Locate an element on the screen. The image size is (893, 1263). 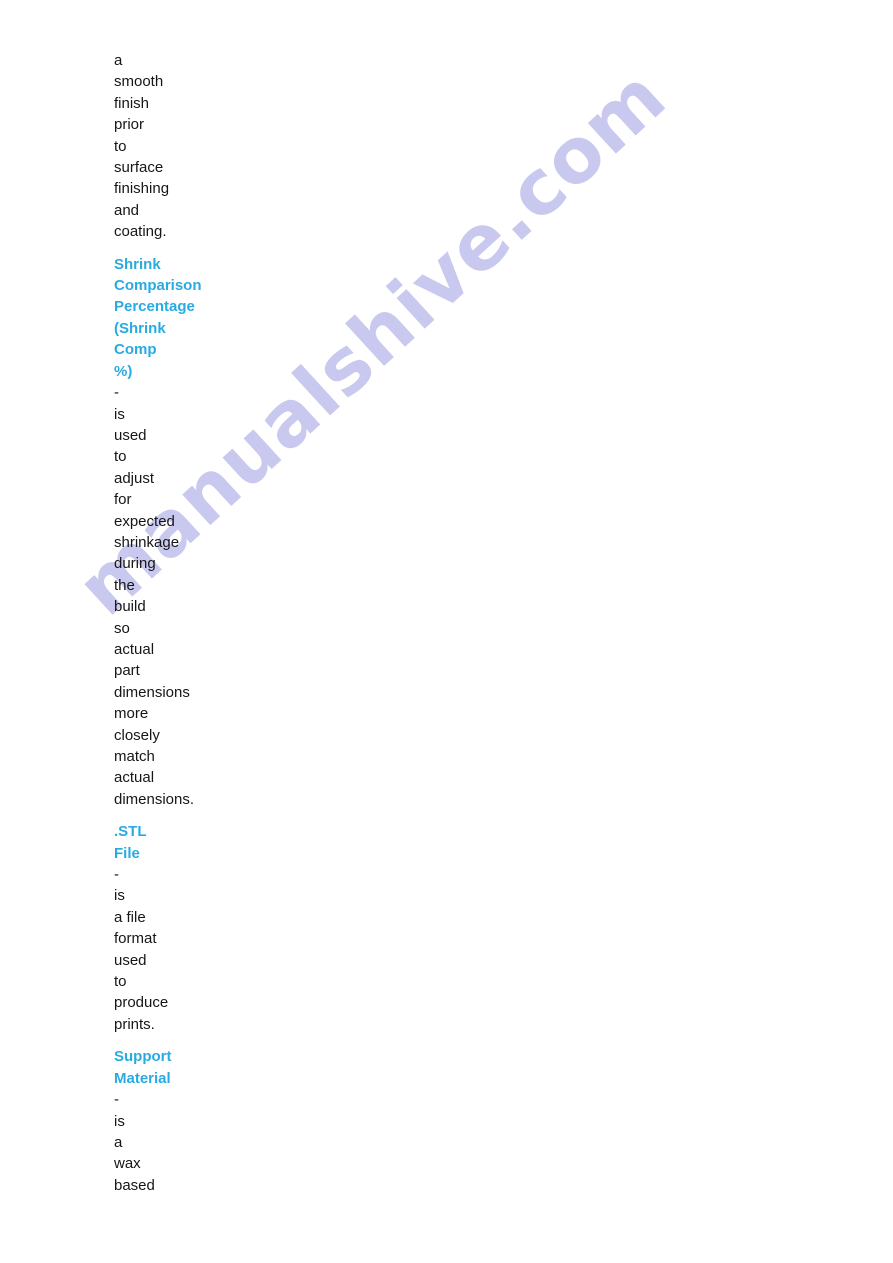
text-line: format is located at coordinates (135, 939).